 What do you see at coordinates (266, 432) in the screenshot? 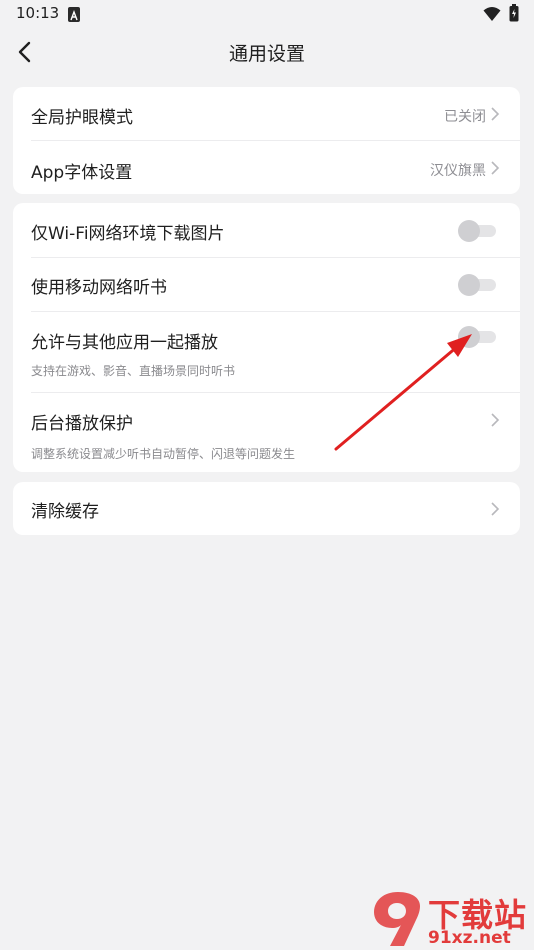
I see `background-playback-row: 后台播放保护 调整系统设置减少听书自动暂停、闪退等问题发生` at bounding box center [266, 432].